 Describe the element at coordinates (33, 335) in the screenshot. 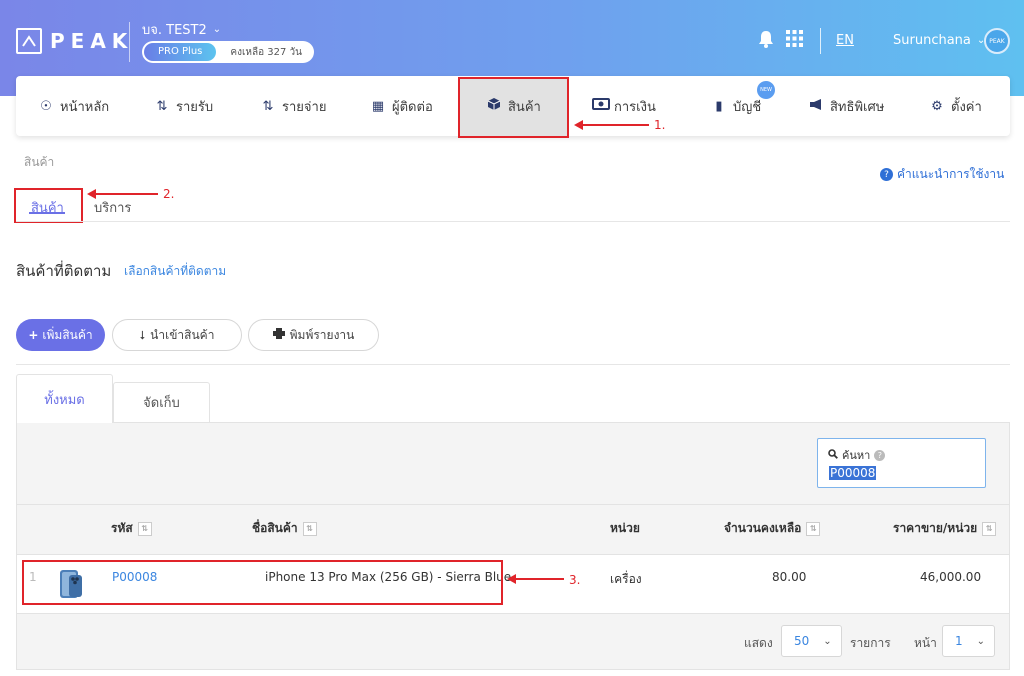

I see `plus-icon: +` at that location.